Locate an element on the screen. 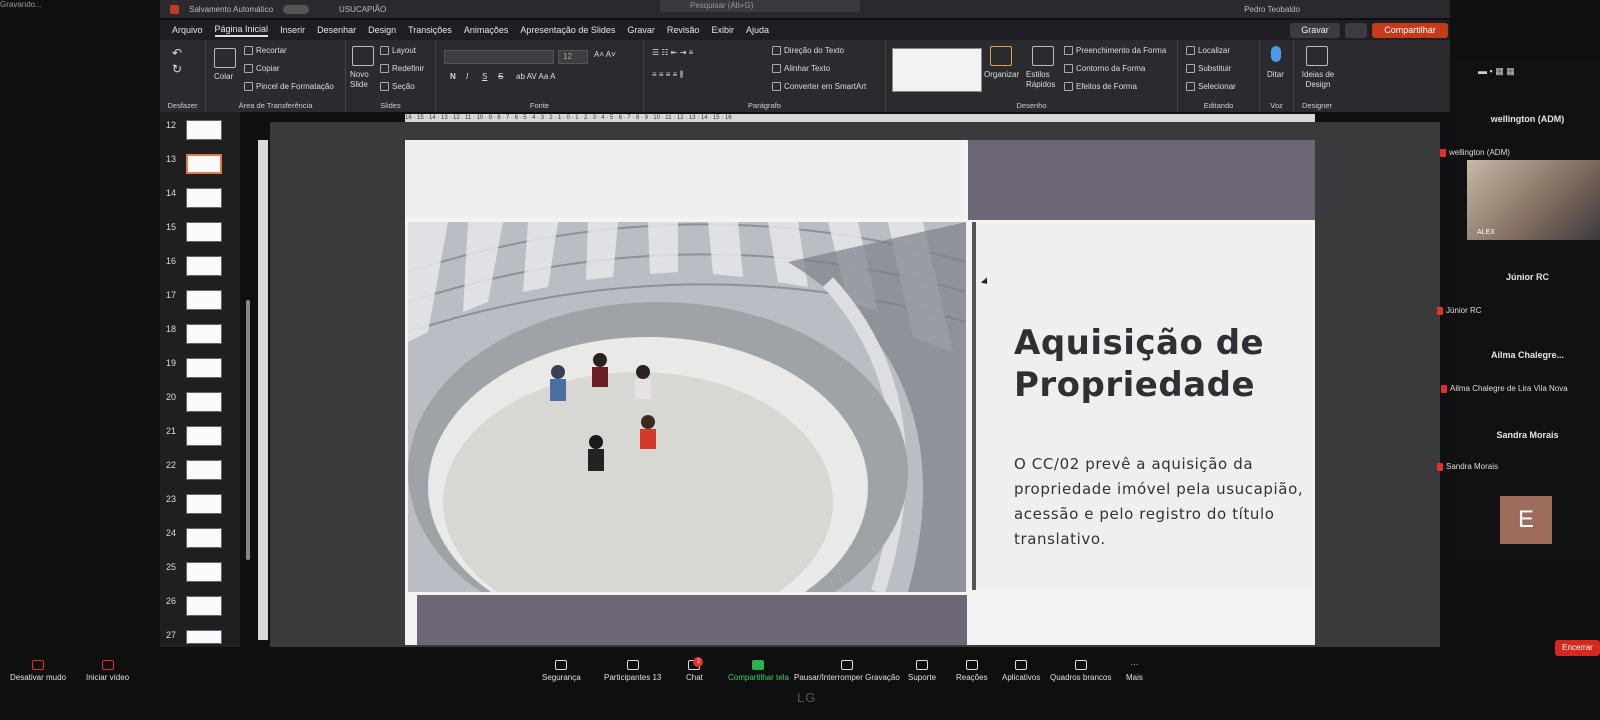  tab-inserir: Inserir is located at coordinates (292, 30).